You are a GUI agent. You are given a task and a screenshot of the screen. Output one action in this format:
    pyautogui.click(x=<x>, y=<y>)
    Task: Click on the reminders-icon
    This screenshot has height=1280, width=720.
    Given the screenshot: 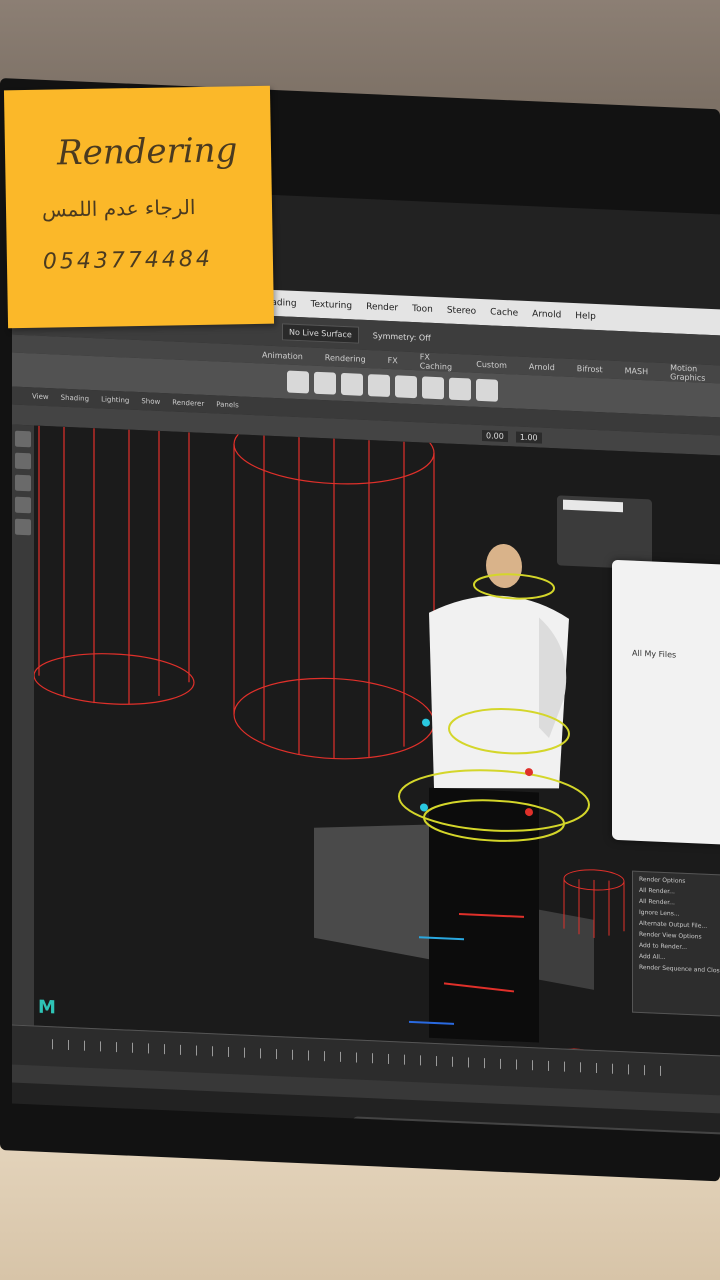 What is the action you would take?
    pyautogui.click(x=626, y=1134)
    